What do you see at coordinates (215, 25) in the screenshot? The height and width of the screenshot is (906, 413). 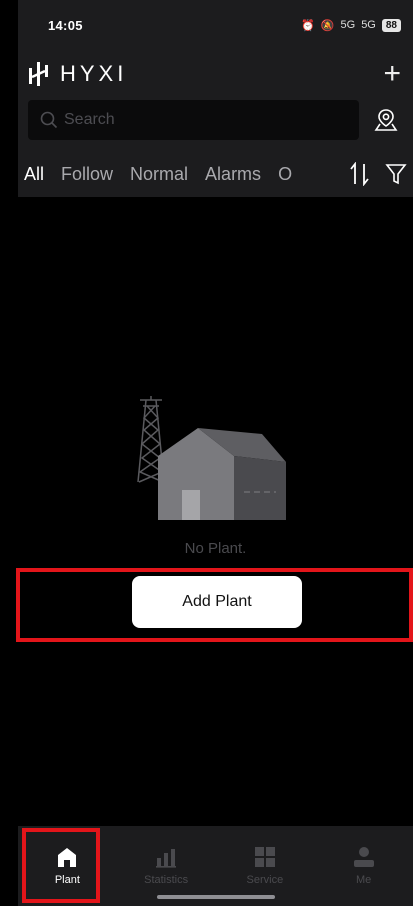 I see `status-bar: 14:05 ⏰ 🔕 5G 5G 88` at bounding box center [215, 25].